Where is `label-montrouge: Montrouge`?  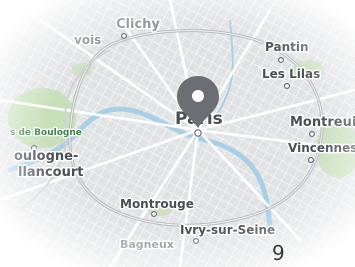
label-montrouge: Montrouge is located at coordinates (157, 204).